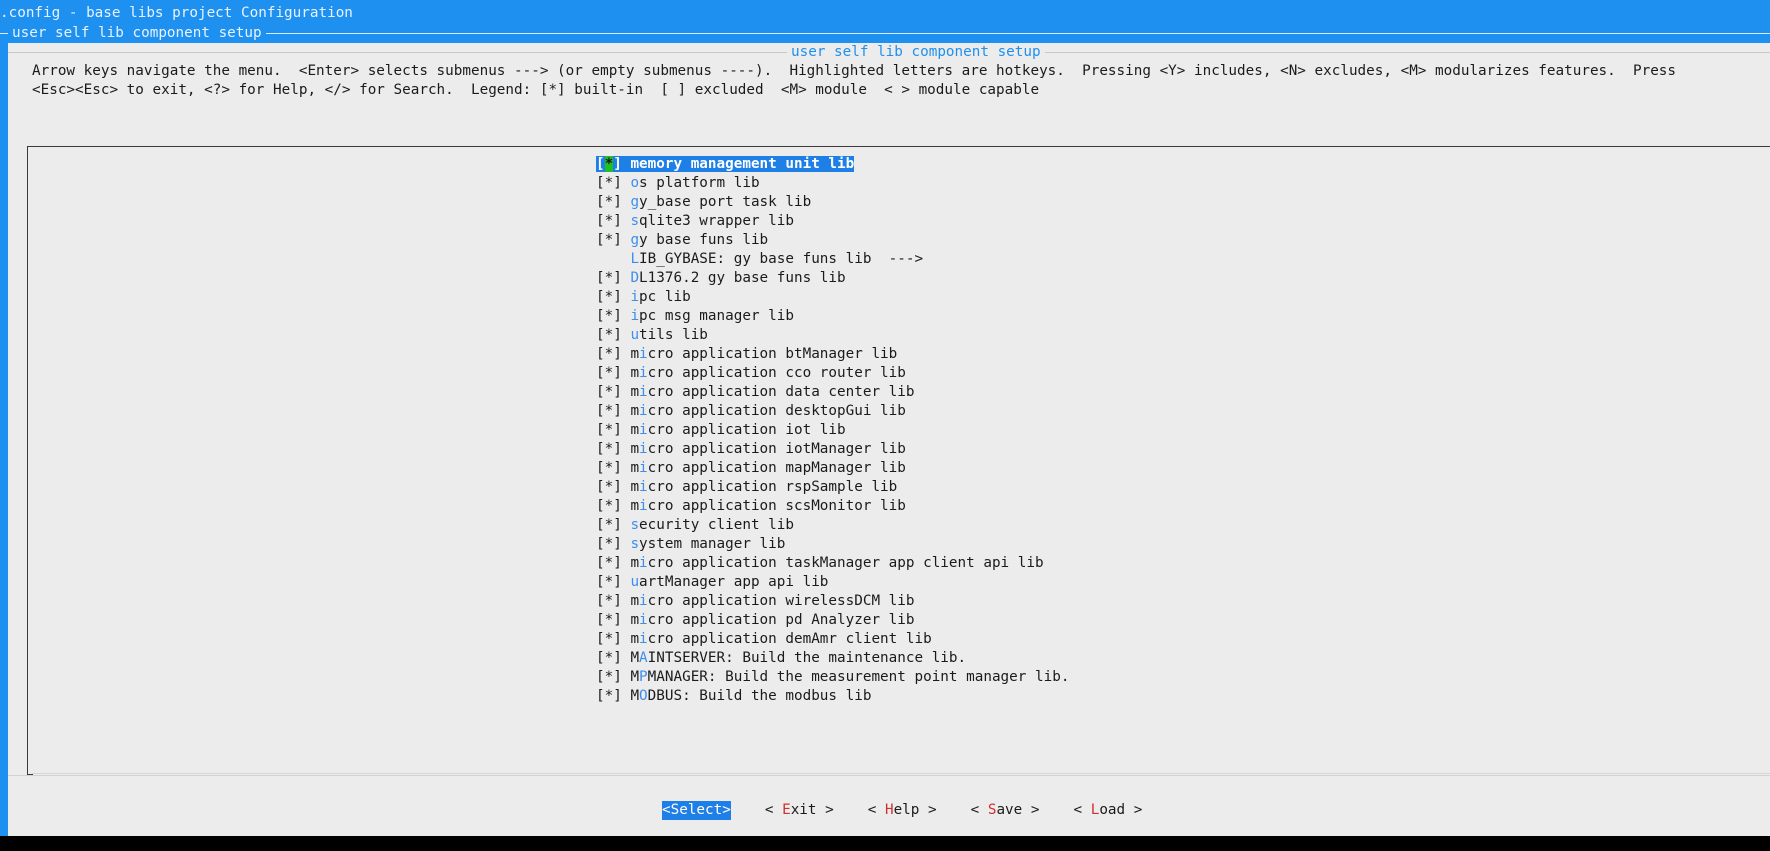  Describe the element at coordinates (635, 221) in the screenshot. I see `item-hotkey: s` at that location.